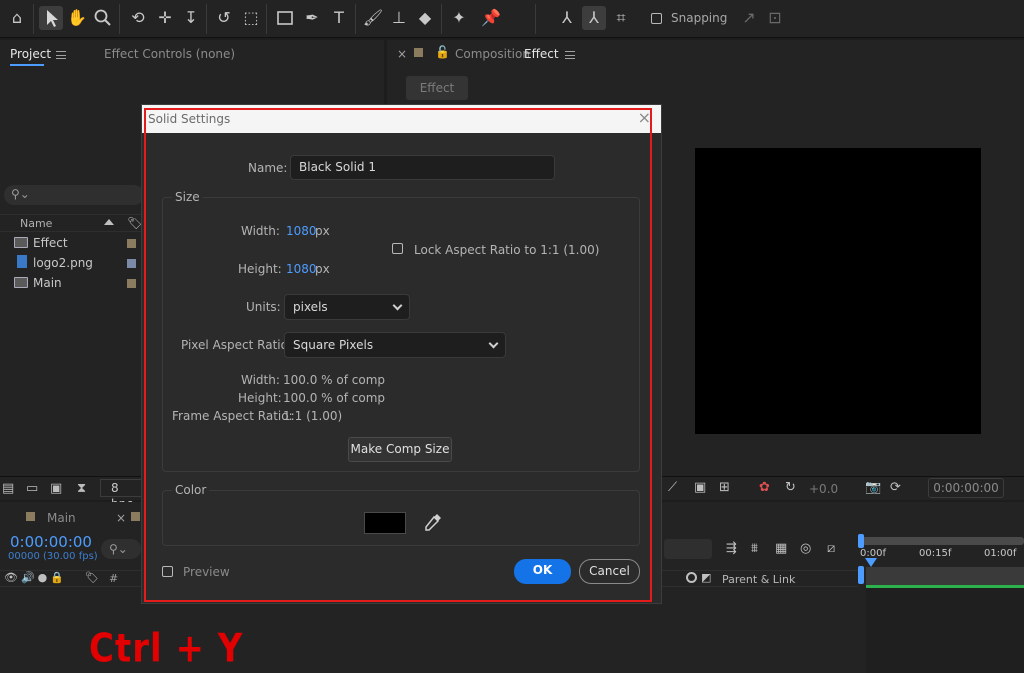 This screenshot has width=1024, height=673. What do you see at coordinates (263, 307) in the screenshot?
I see `units-label: Units:` at bounding box center [263, 307].